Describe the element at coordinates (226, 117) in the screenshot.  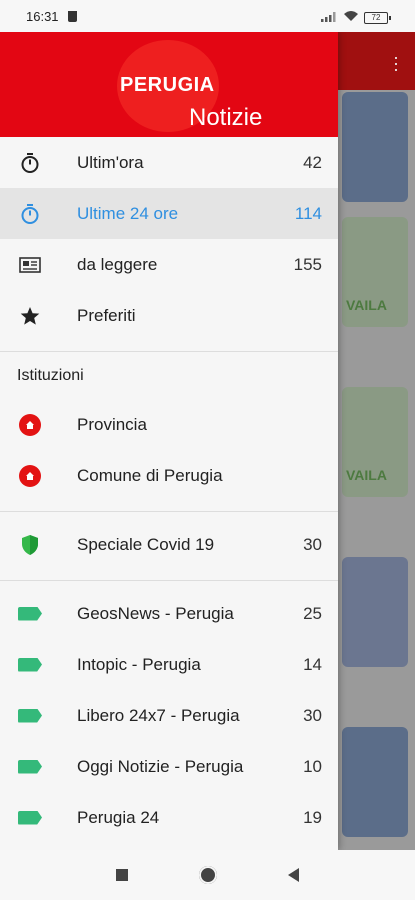
I see `brand-subtitle: Notizie` at that location.